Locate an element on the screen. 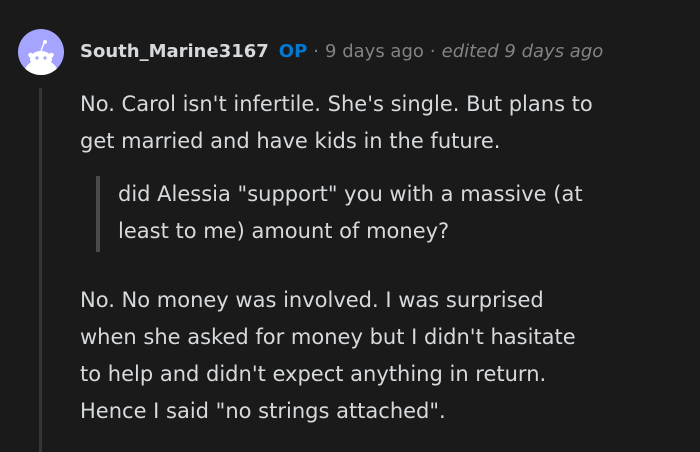  snoo-avatar-icon is located at coordinates (41, 57).